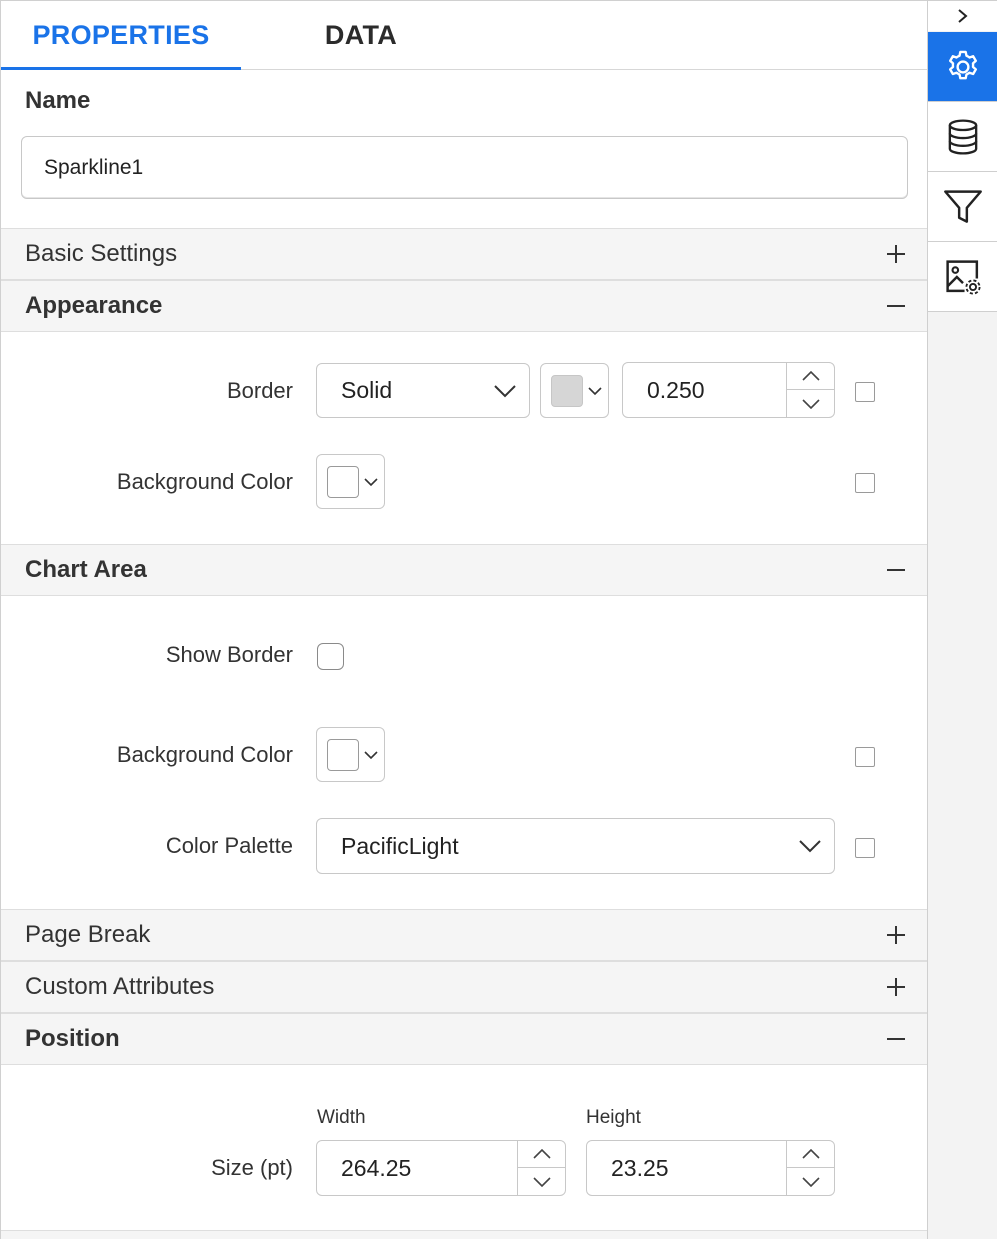 The width and height of the screenshot is (997, 1239). What do you see at coordinates (252, 1167) in the screenshot?
I see `size-label: Size (pt)` at bounding box center [252, 1167].